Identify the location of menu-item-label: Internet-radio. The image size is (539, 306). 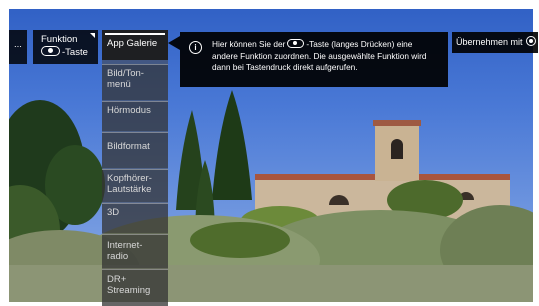
(125, 251).